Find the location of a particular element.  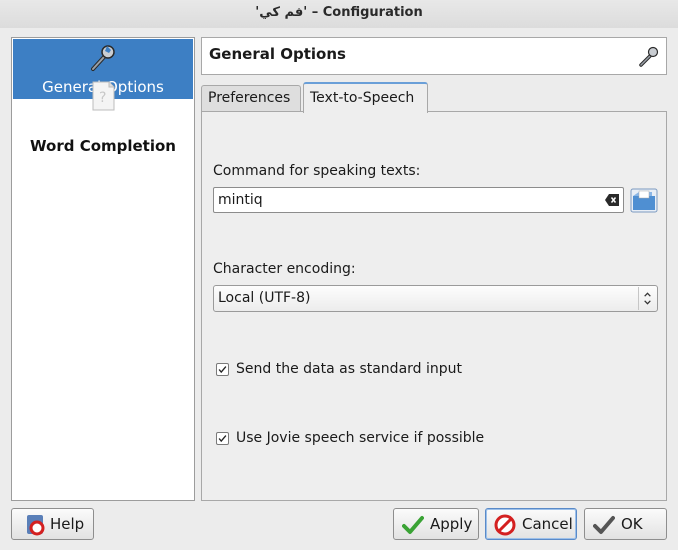

page-header: General Options is located at coordinates (434, 56).